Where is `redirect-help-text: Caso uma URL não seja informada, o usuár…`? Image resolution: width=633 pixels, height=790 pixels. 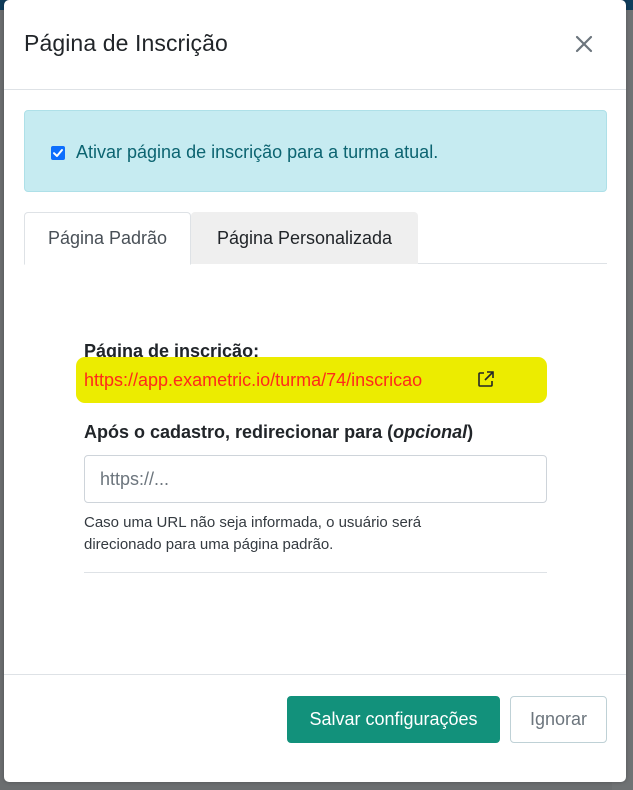
redirect-help-text: Caso uma URL não seja informada, o usuár… is located at coordinates (253, 533).